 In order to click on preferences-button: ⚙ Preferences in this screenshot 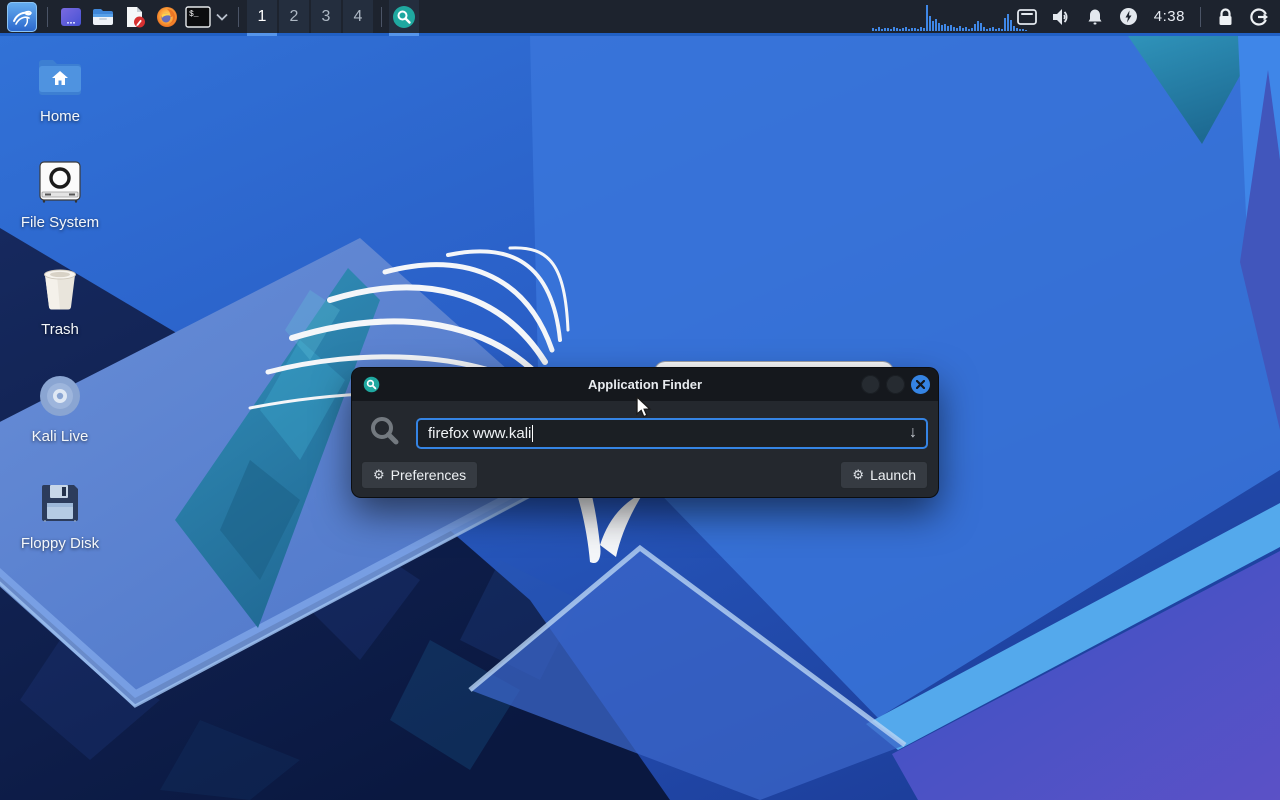, I will do `click(420, 475)`.